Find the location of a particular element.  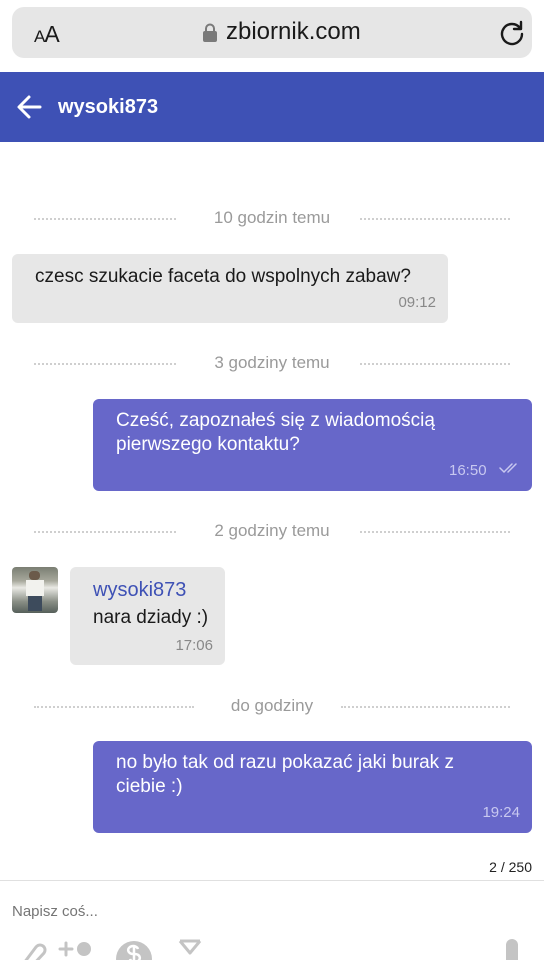

browser-address-bar: AA zbiornik.com is located at coordinates (272, 36).